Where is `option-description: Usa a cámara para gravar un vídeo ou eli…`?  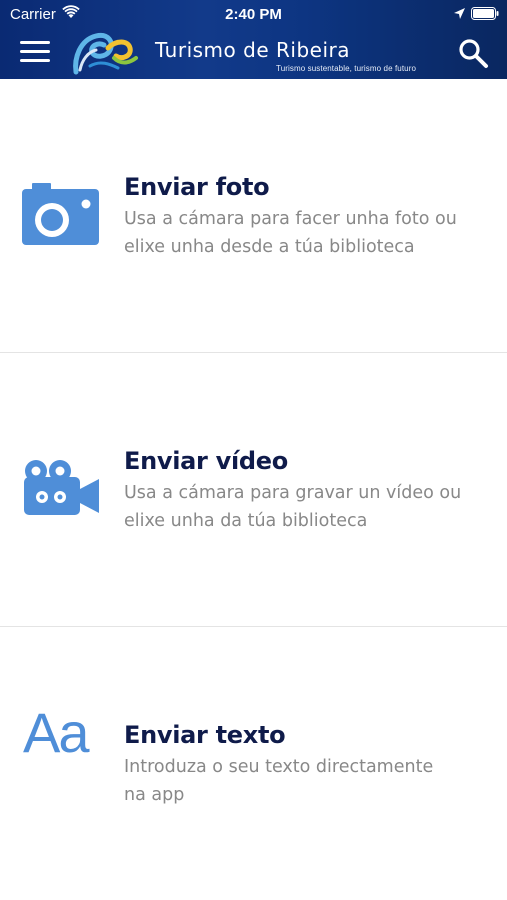
option-description: Usa a cámara para gravar un vídeo ou eli… is located at coordinates (304, 507).